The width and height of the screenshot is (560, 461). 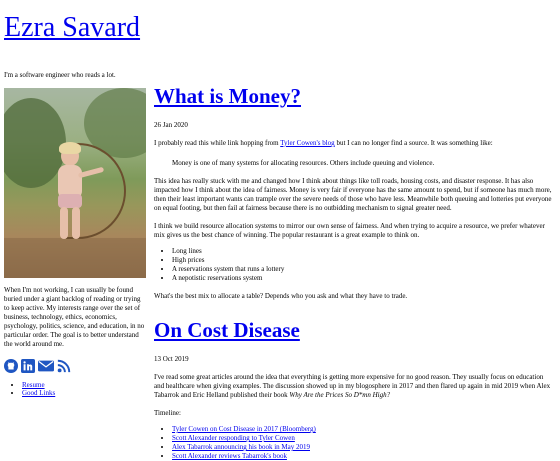 I want to click on post-title: What is Money?, so click(x=353, y=96).